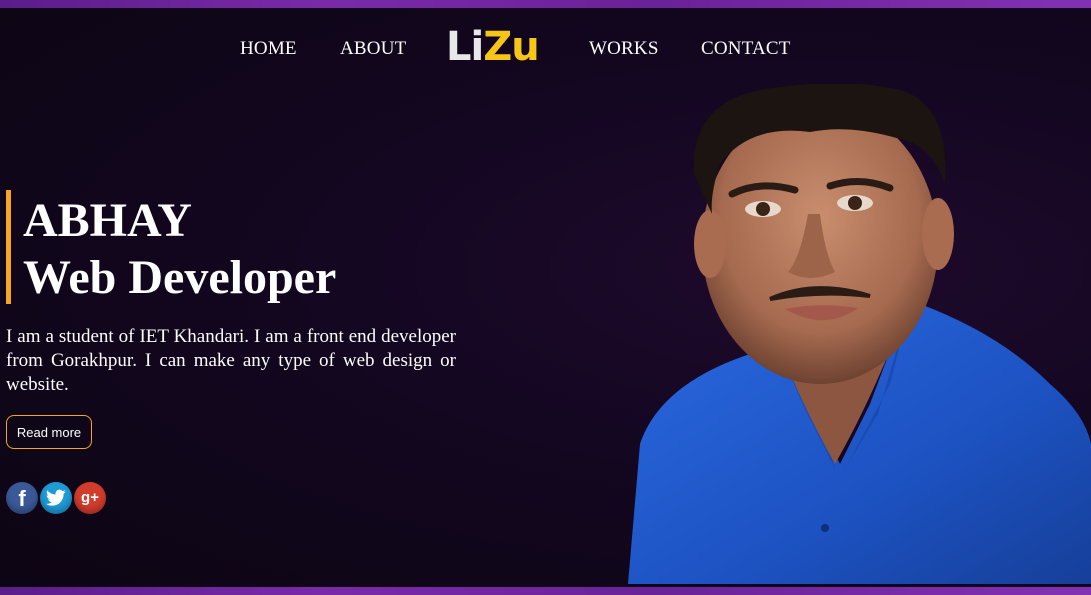  Describe the element at coordinates (545, 4) in the screenshot. I see `top-border` at that location.